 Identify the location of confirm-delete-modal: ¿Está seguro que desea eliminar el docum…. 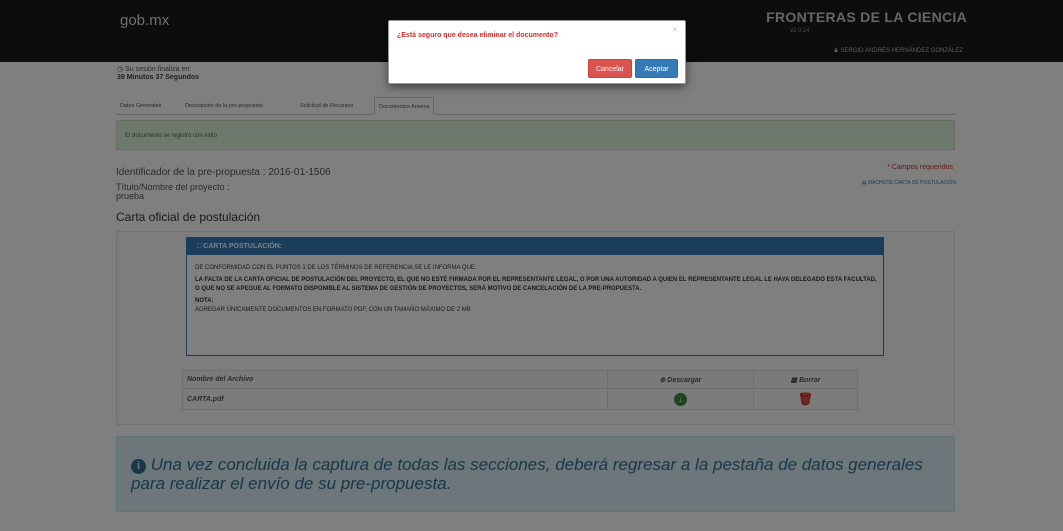
(537, 52).